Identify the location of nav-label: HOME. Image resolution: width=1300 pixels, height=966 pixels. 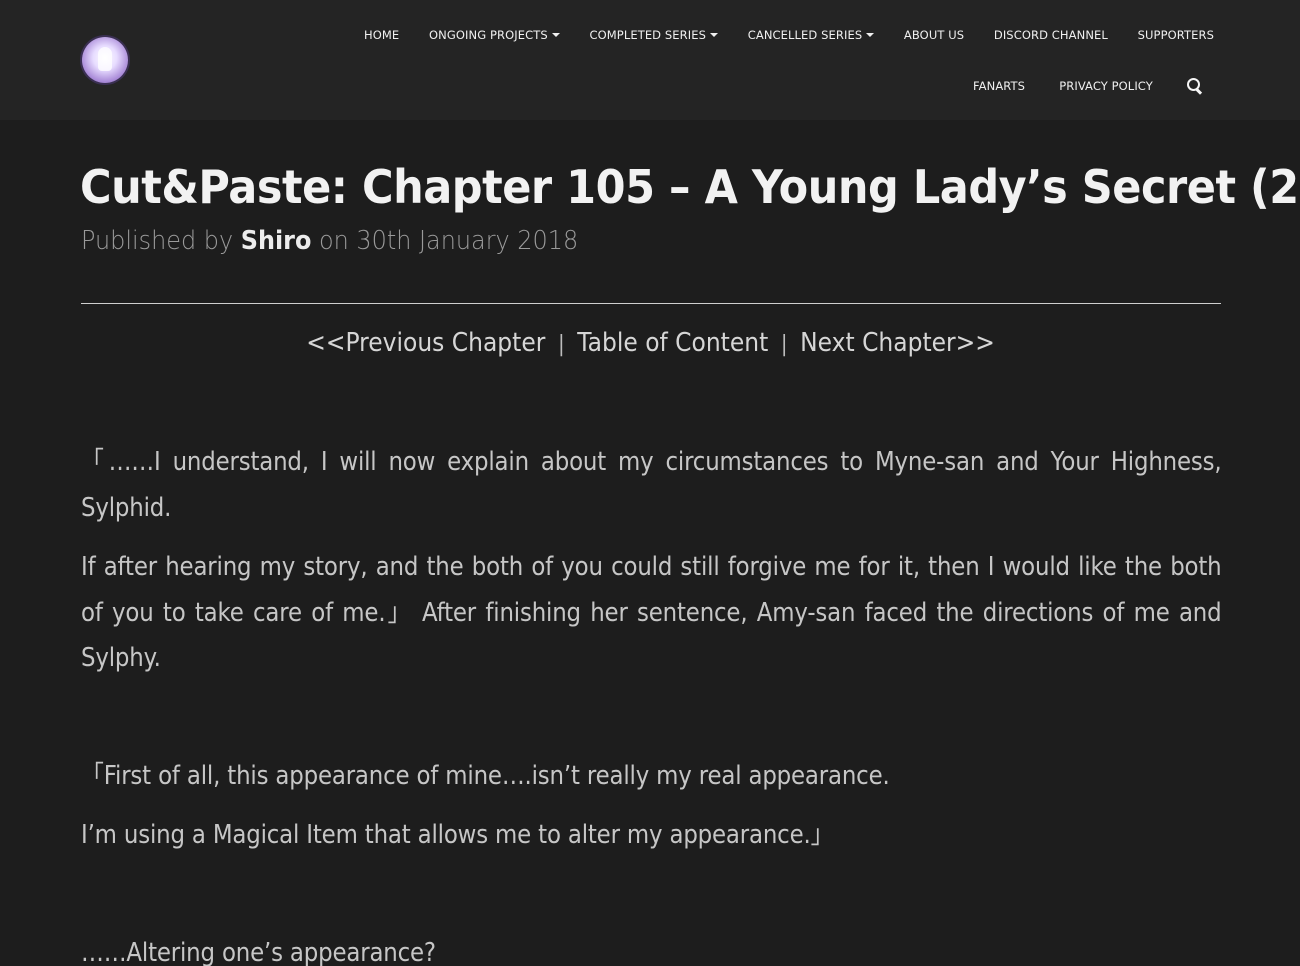
(382, 35).